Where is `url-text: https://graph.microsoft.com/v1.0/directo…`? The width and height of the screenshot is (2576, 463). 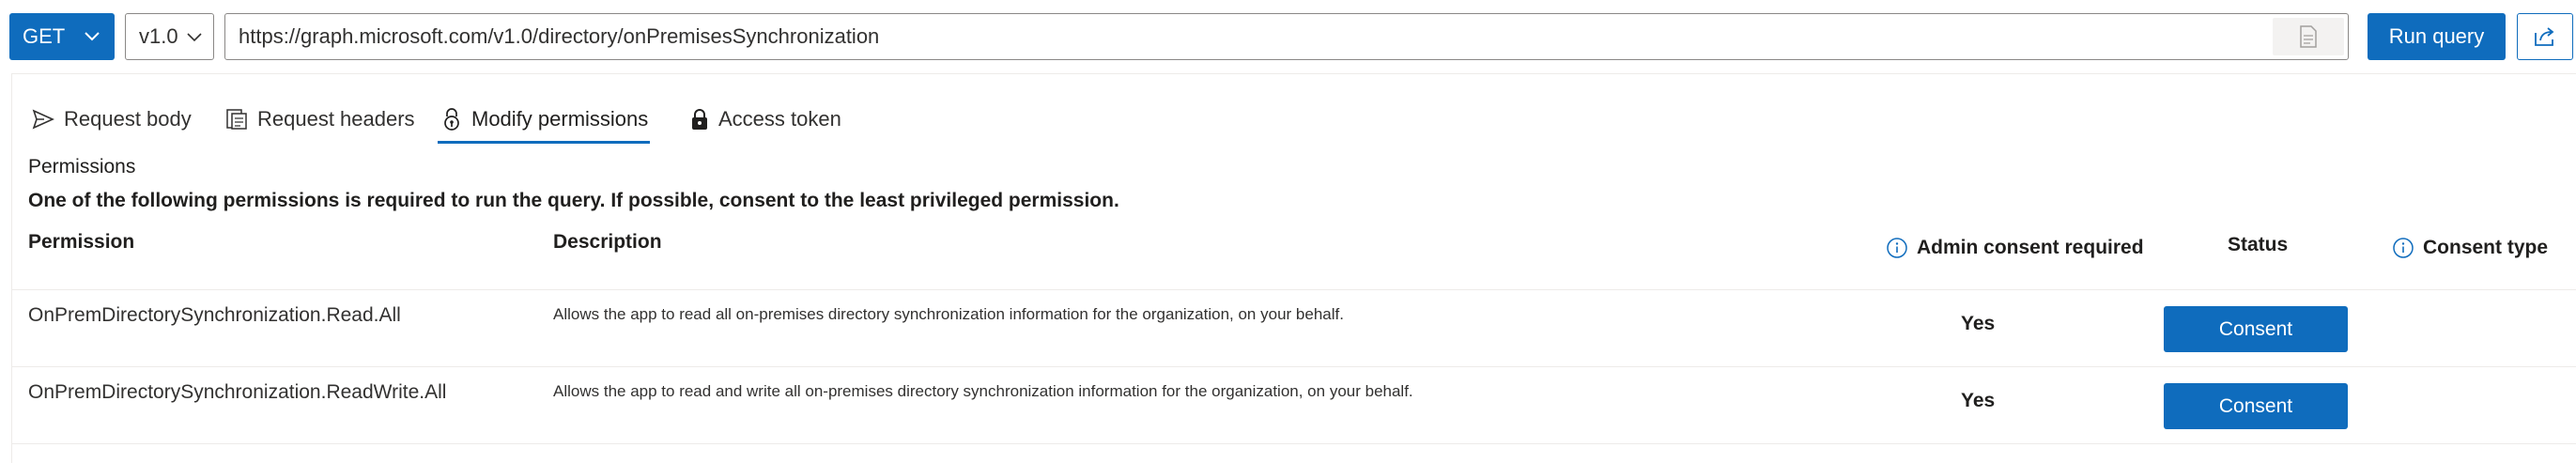
url-text: https://graph.microsoft.com/v1.0/directo… is located at coordinates (559, 36).